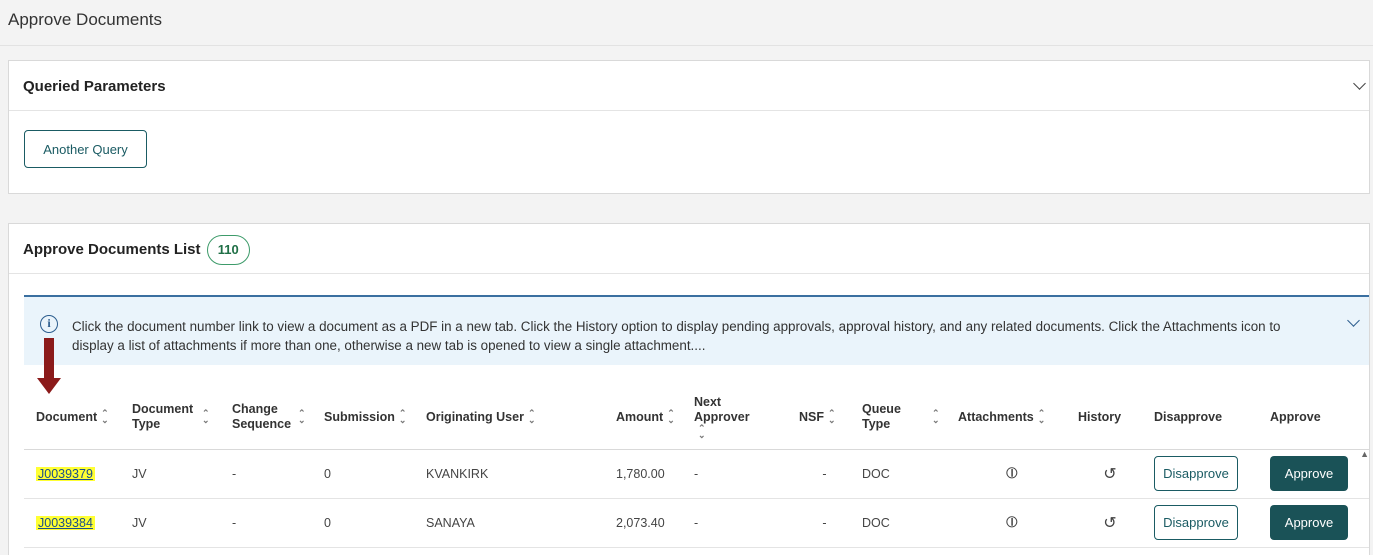 The width and height of the screenshot is (1373, 555). Describe the element at coordinates (363, 418) in the screenshot. I see `col-submission: Submission ⌃ ⌄` at that location.